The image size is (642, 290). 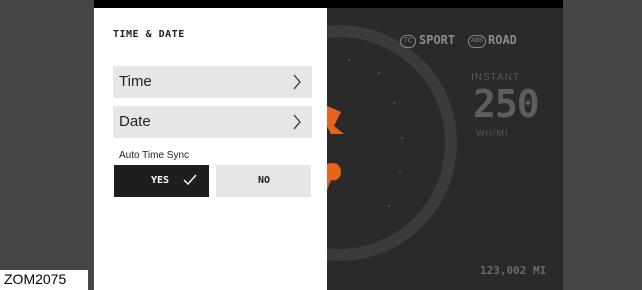 I want to click on tc-icon: TC, so click(x=408, y=41).